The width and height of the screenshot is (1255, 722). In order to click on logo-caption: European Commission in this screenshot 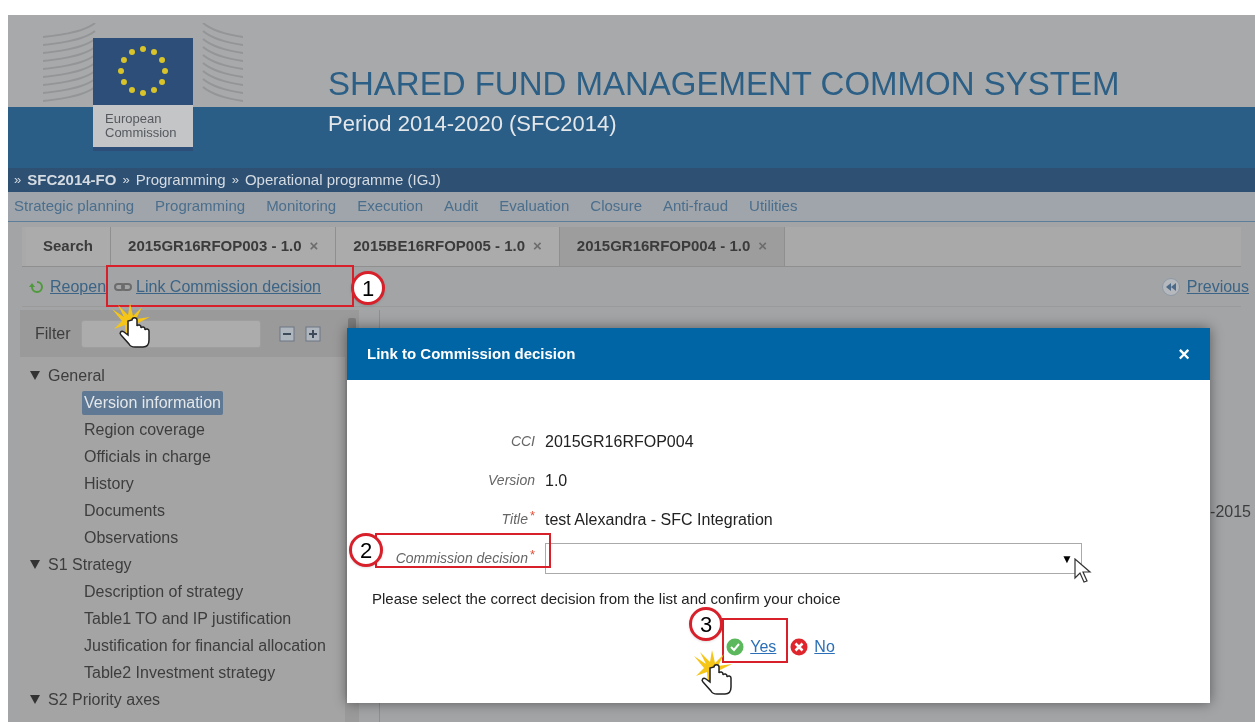, I will do `click(143, 128)`.